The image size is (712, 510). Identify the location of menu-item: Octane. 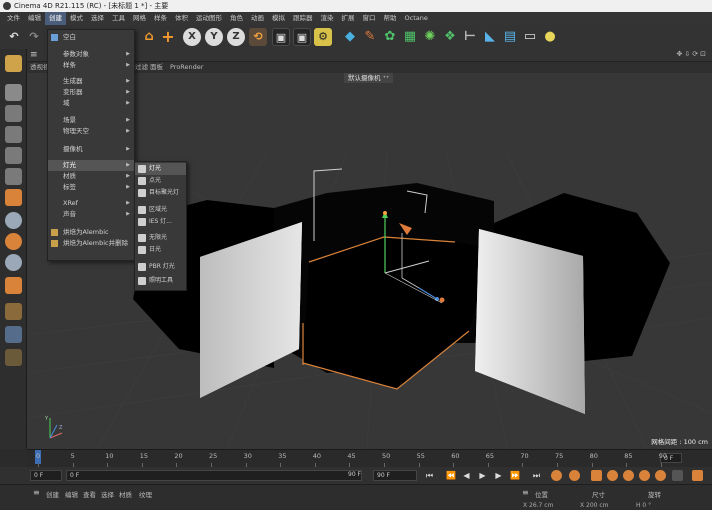
(416, 18).